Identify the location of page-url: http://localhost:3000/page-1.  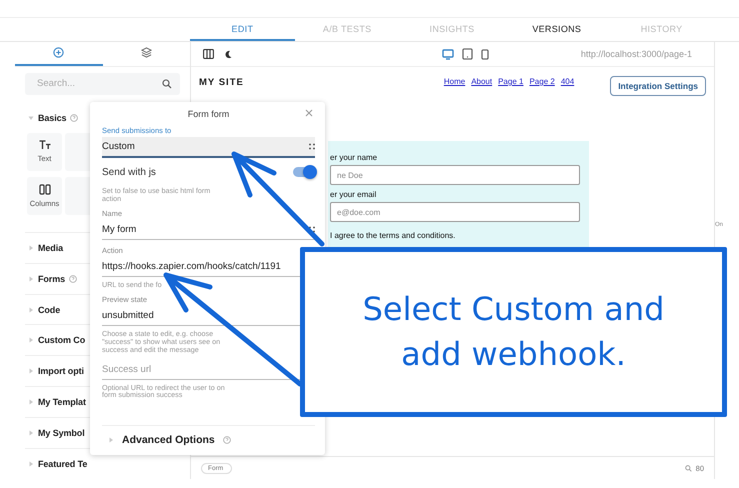
(636, 54).